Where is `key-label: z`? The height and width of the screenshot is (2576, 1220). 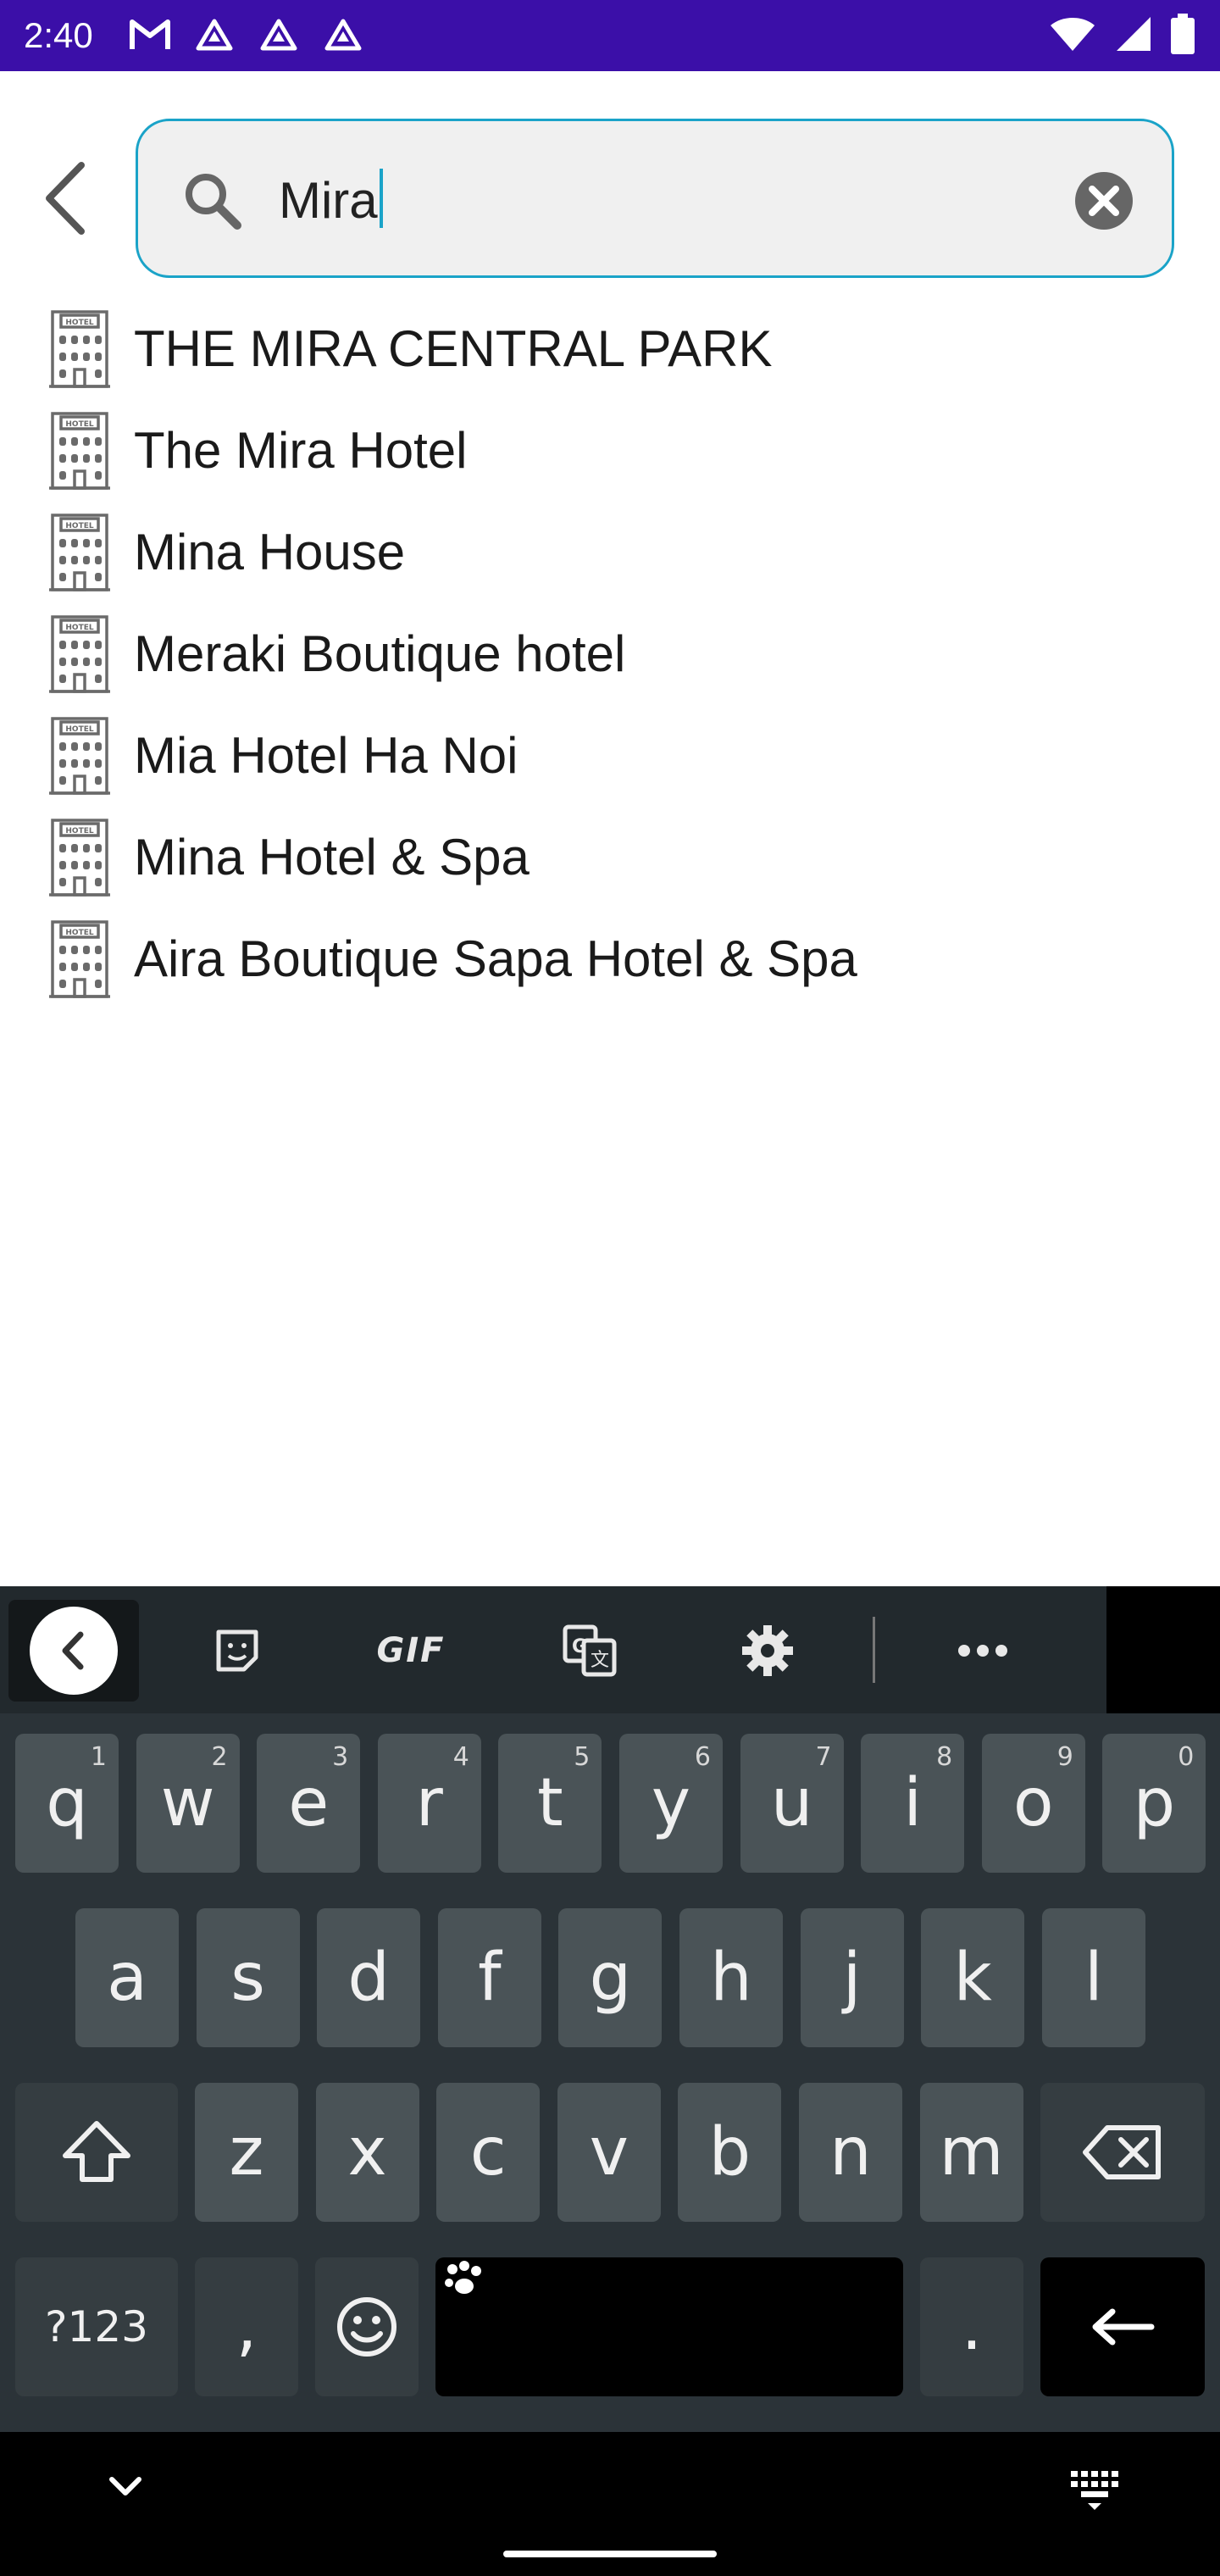
key-label: z is located at coordinates (246, 2152).